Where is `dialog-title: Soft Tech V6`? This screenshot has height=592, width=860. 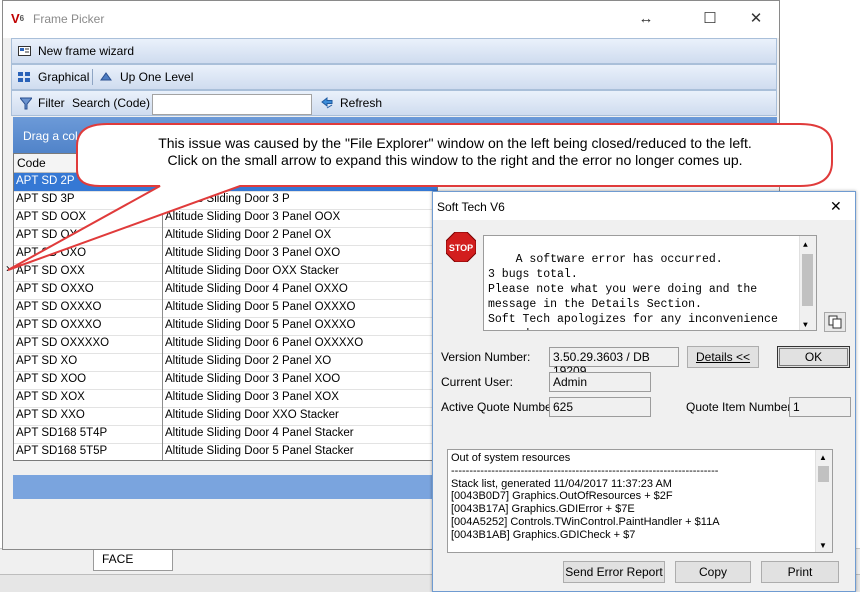 dialog-title: Soft Tech V6 is located at coordinates (471, 207).